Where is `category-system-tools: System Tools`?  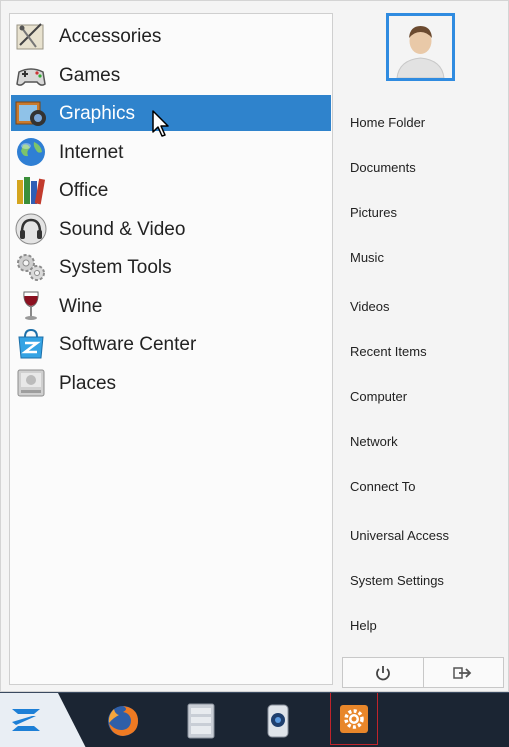 category-system-tools: System Tools is located at coordinates (171, 267).